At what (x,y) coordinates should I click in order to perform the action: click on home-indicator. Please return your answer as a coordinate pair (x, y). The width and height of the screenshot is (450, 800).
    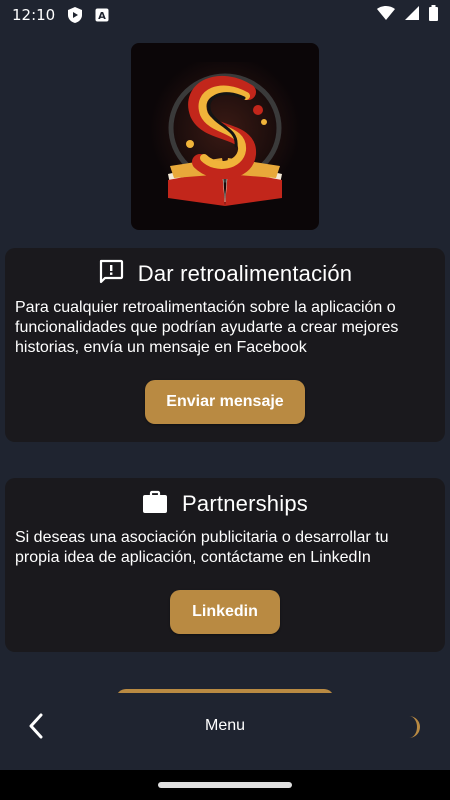
    Looking at the image, I should click on (225, 785).